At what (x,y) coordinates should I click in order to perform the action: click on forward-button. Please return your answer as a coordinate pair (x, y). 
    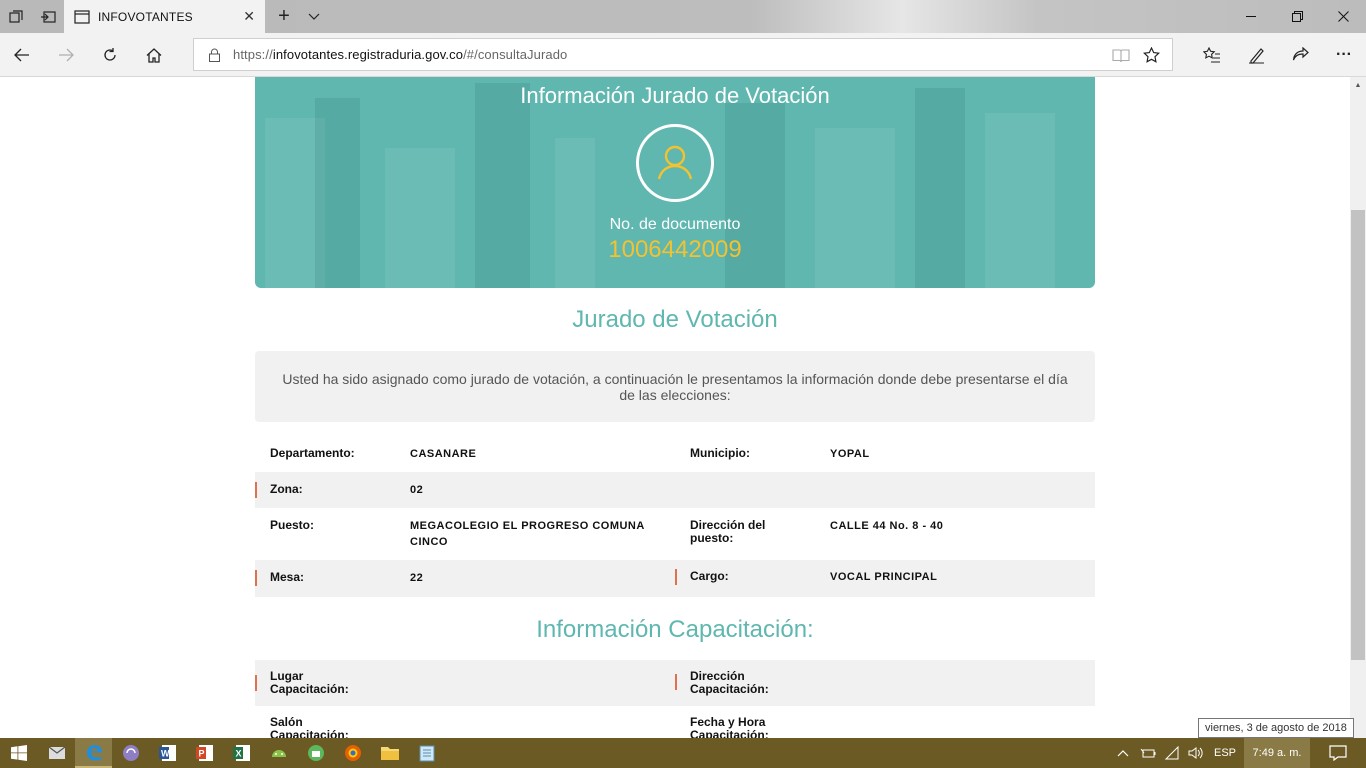
    Looking at the image, I should click on (66, 55).